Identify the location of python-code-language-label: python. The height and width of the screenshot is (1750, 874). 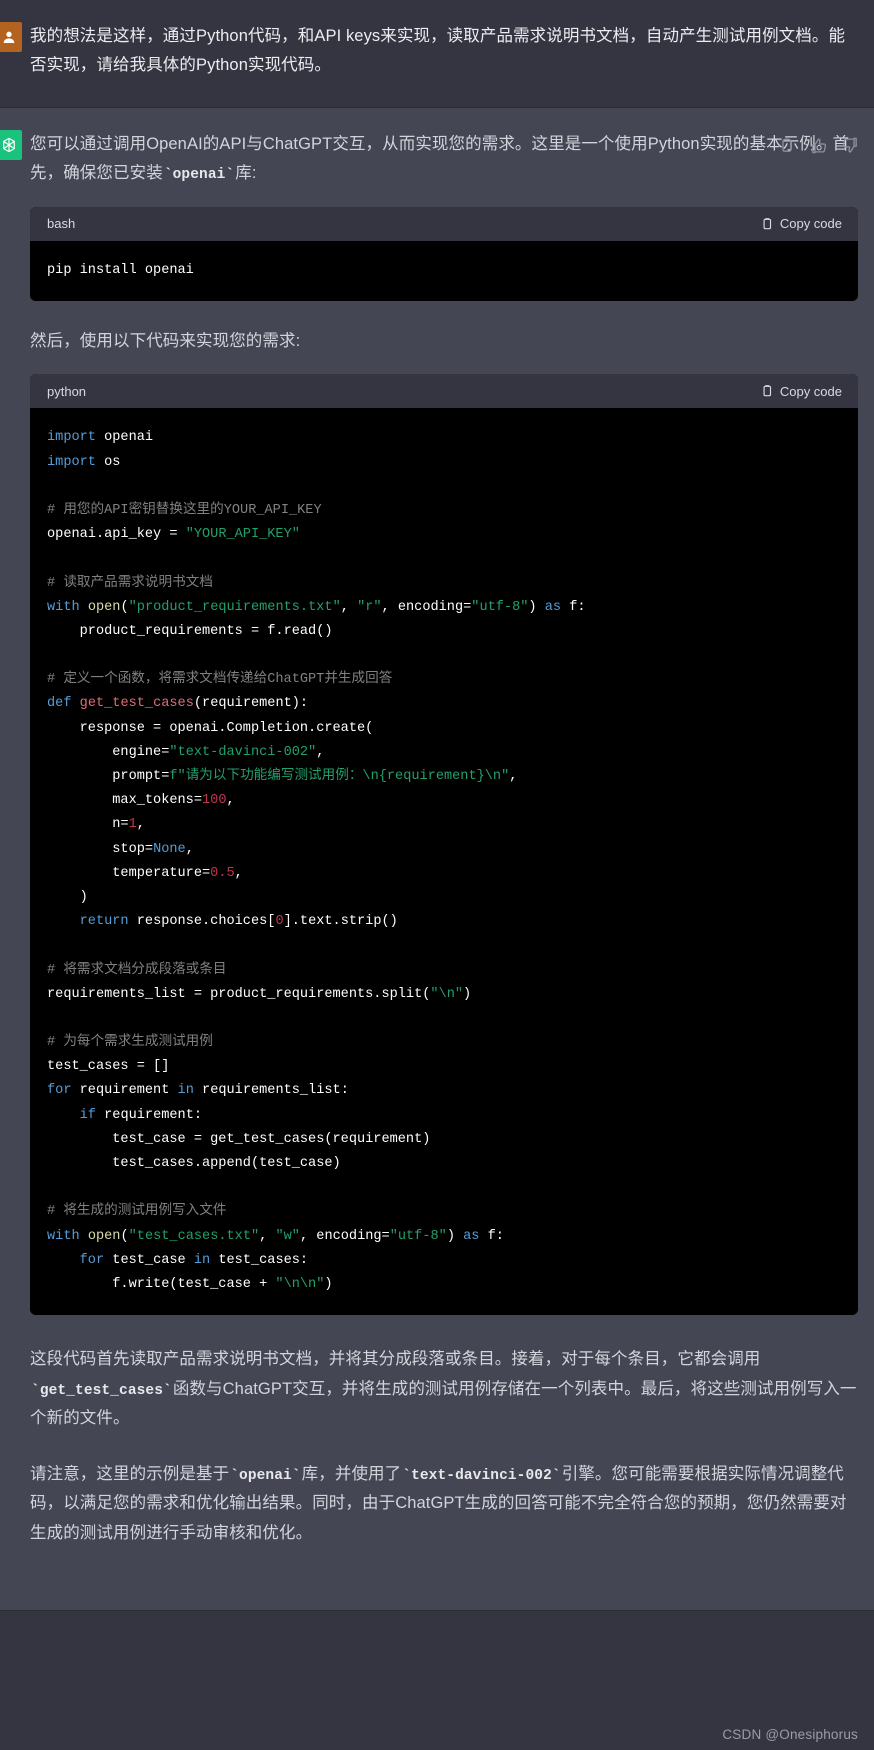
(67, 391).